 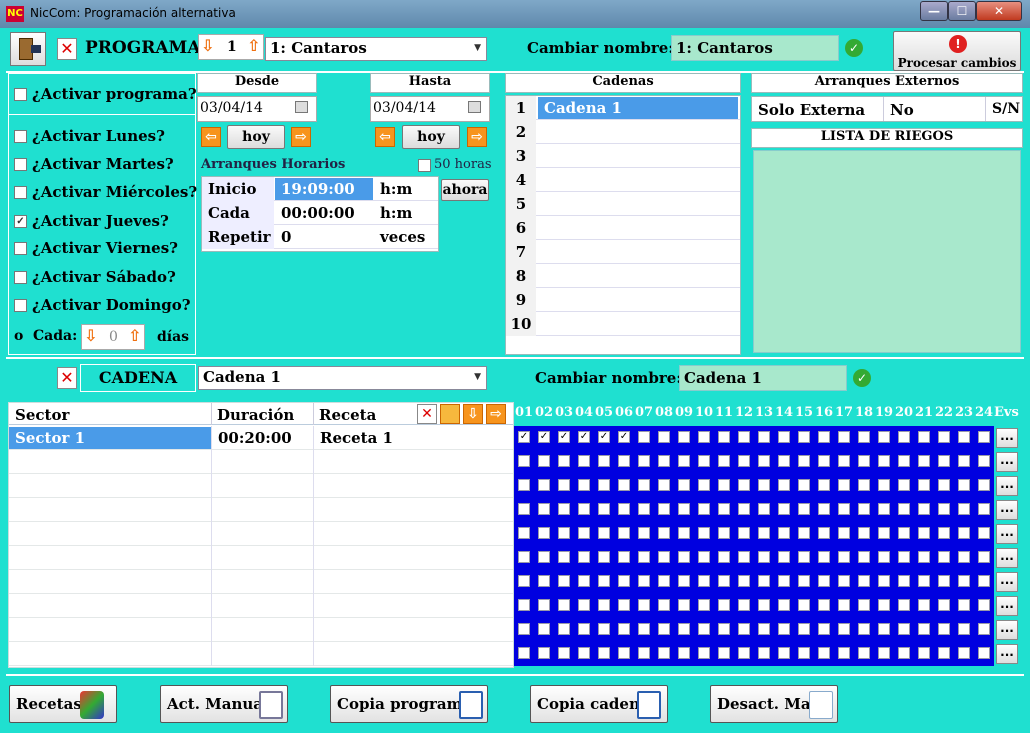 What do you see at coordinates (413, 438) in the screenshot?
I see `receta-cell: Receta 1` at bounding box center [413, 438].